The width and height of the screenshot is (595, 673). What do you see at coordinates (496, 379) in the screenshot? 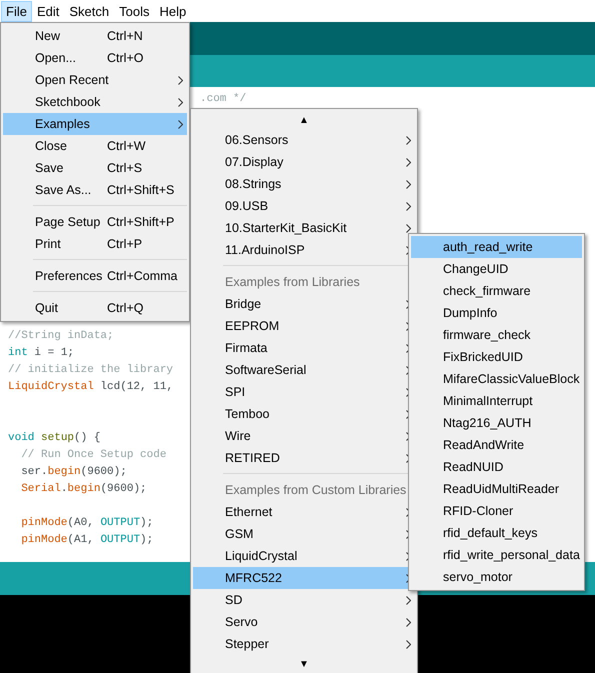
I see `menu-item: MifareClassicValueBlock` at bounding box center [496, 379].